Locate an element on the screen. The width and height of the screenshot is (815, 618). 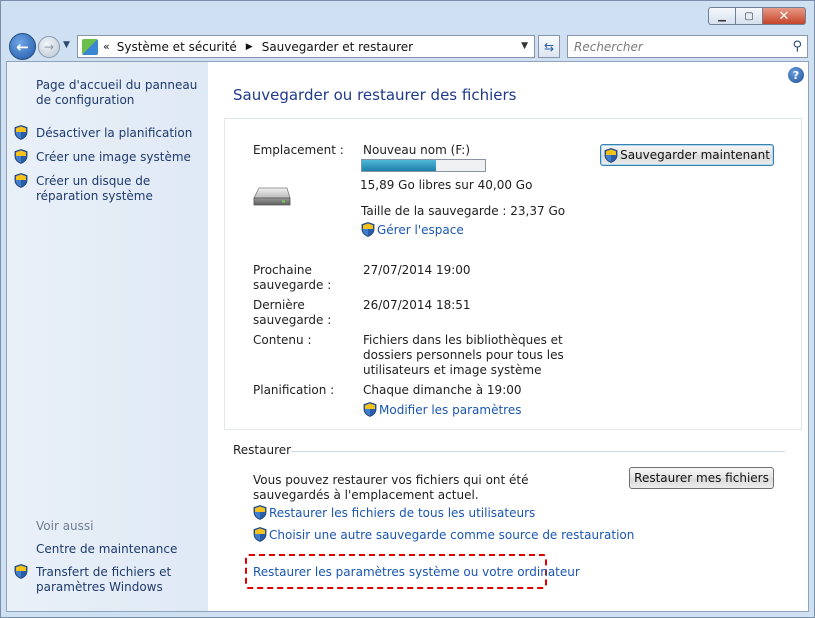
sidebar-item-action-center: Centre de maintenance is located at coordinates (106, 549).